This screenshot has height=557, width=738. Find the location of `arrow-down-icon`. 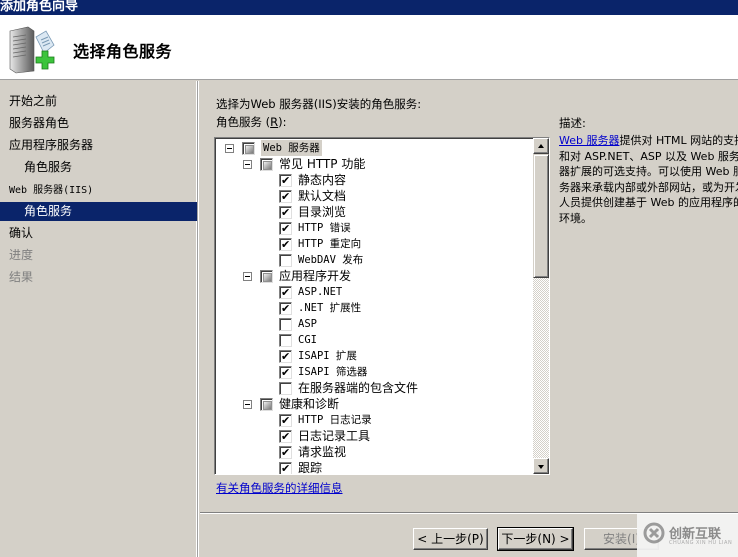

arrow-down-icon is located at coordinates (541, 467).